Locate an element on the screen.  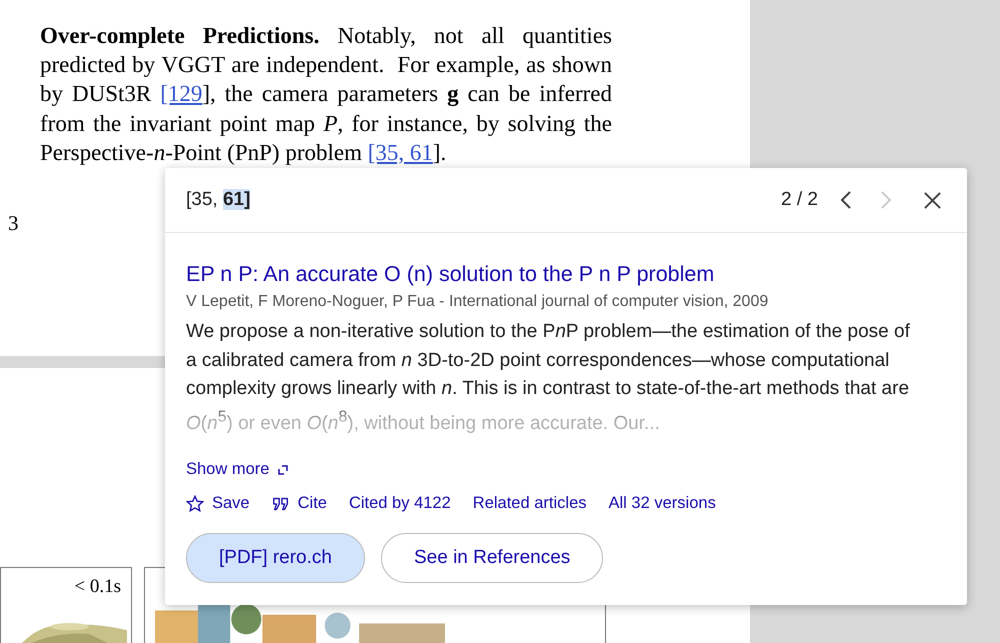
save-link: Save is located at coordinates (218, 504).